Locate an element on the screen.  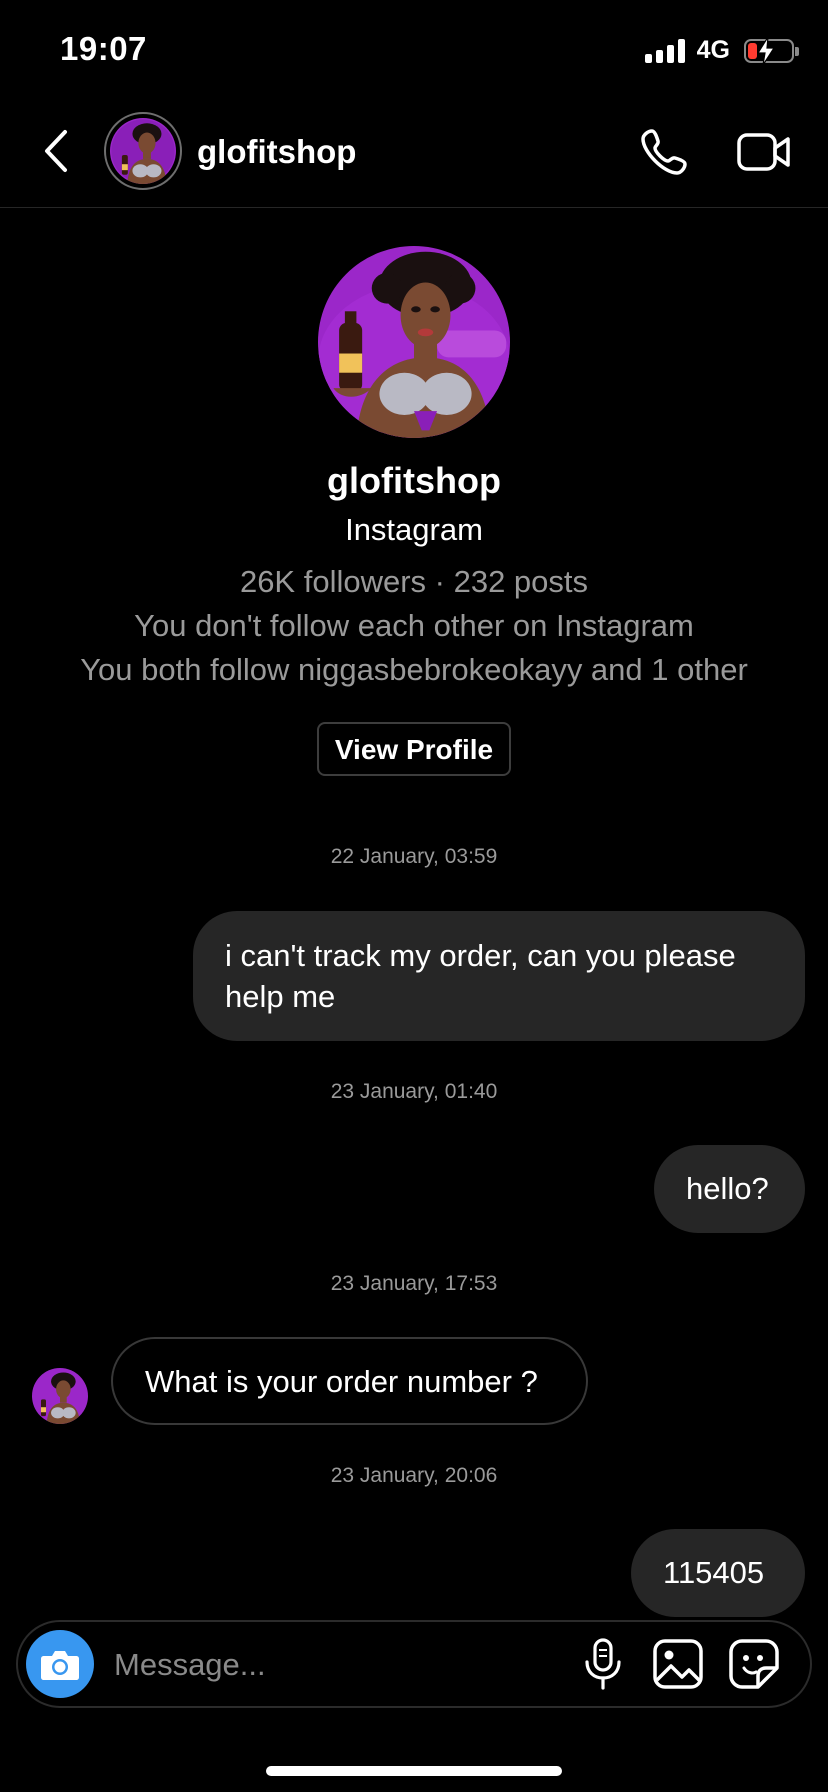
gallery-button is located at coordinates (678, 1664).